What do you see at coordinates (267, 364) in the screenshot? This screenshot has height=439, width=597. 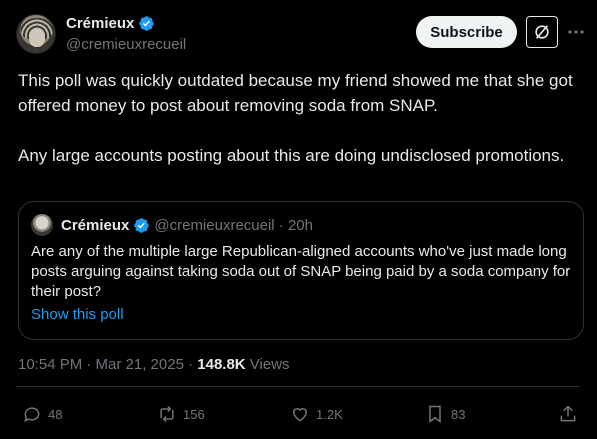 I see `views-label: Views` at bounding box center [267, 364].